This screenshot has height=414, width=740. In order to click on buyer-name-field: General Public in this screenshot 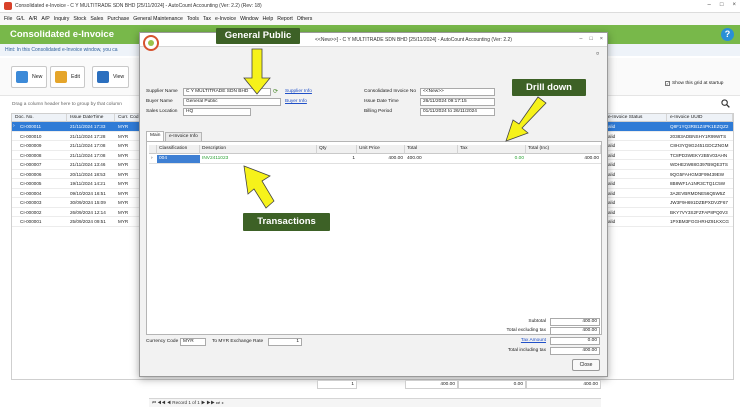, I will do `click(232, 102)`.